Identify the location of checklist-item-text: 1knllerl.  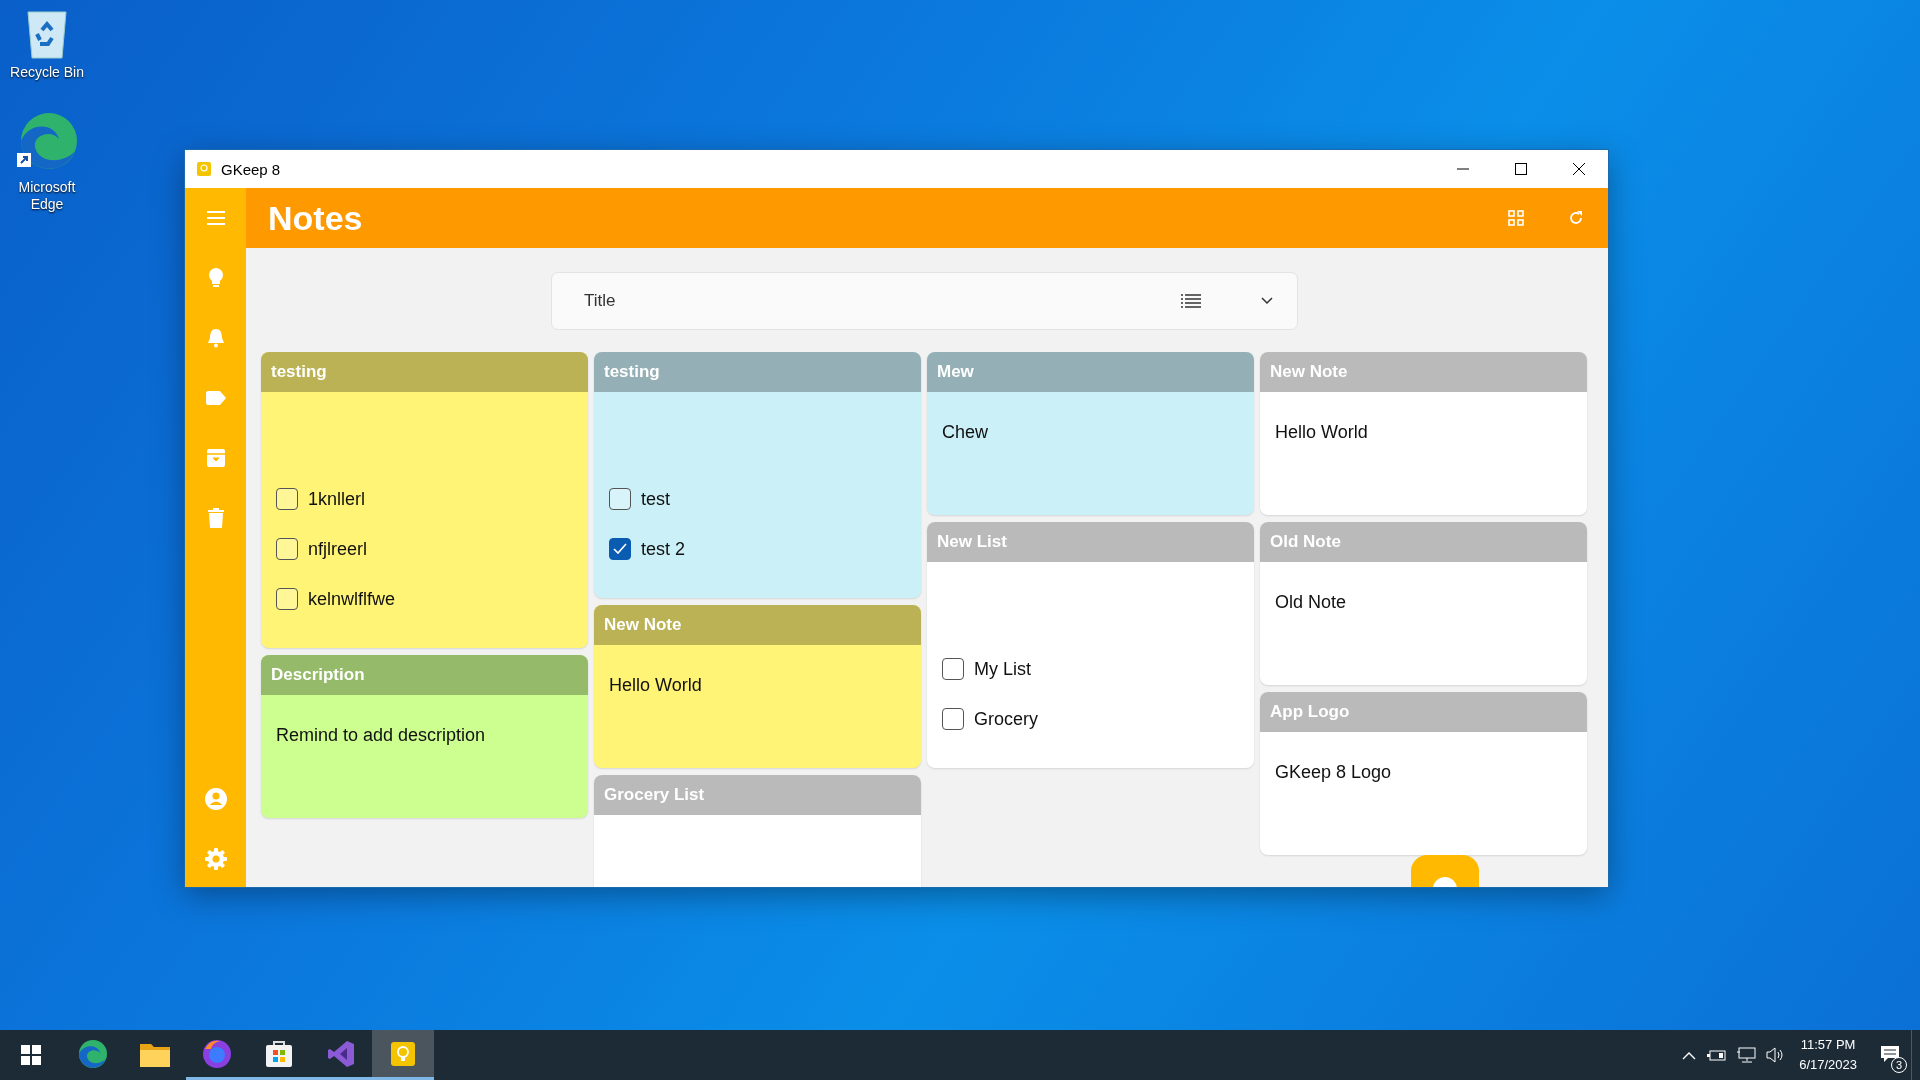
(337, 499).